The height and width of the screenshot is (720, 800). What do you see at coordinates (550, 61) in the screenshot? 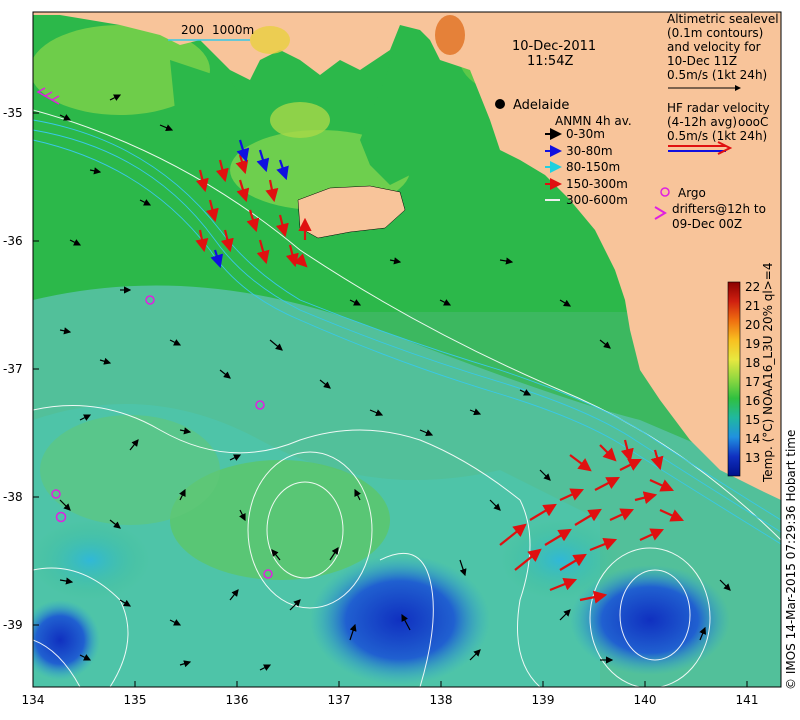
I see `map-time: 11:54Z` at bounding box center [550, 61].